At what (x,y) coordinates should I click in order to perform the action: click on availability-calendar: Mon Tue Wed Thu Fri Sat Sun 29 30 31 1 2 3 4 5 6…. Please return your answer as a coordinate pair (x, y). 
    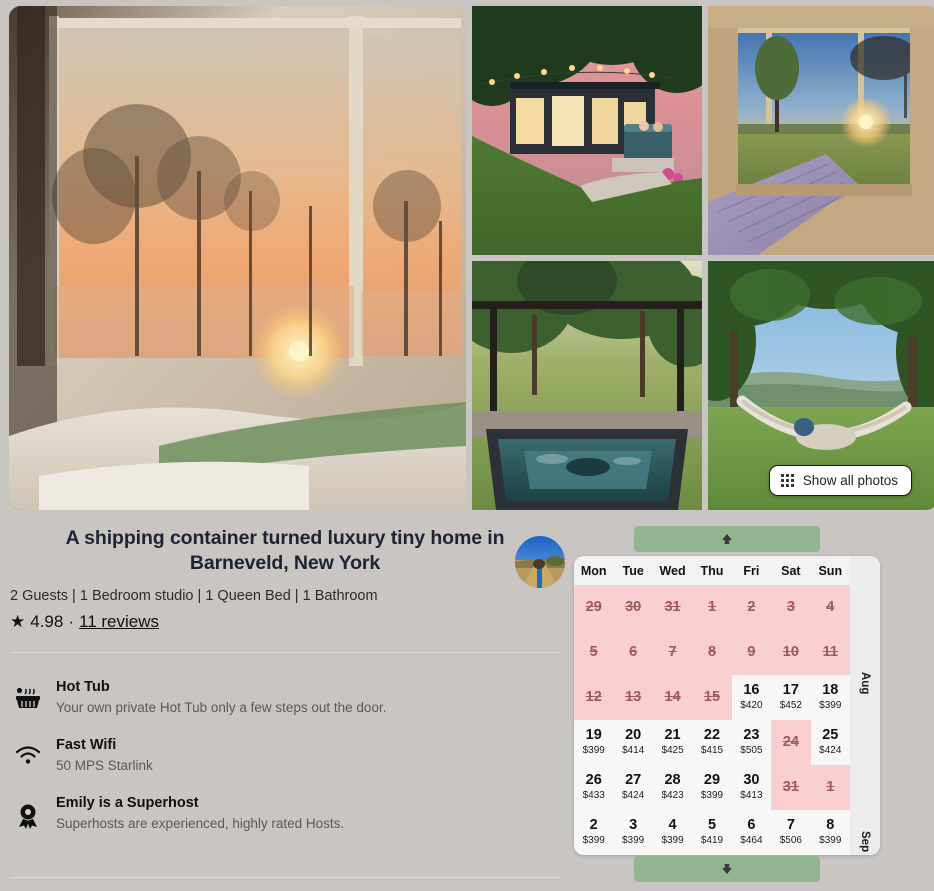
    Looking at the image, I should click on (727, 705).